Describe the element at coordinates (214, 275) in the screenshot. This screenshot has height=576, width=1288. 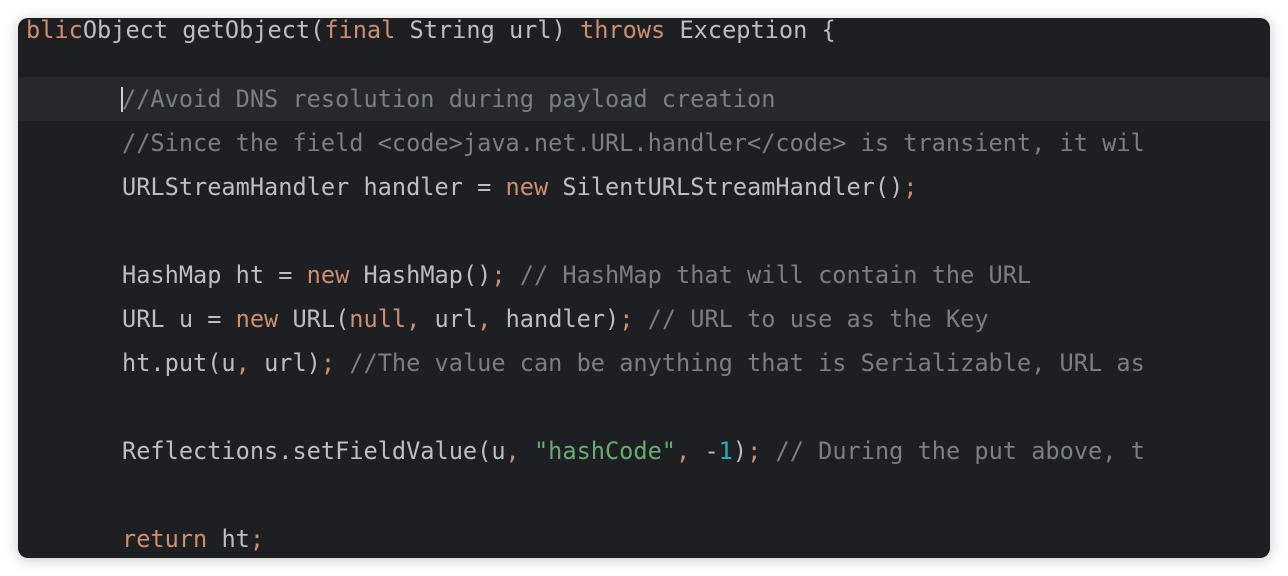
I see `hashmap-declaration: HashMap ht =` at that location.